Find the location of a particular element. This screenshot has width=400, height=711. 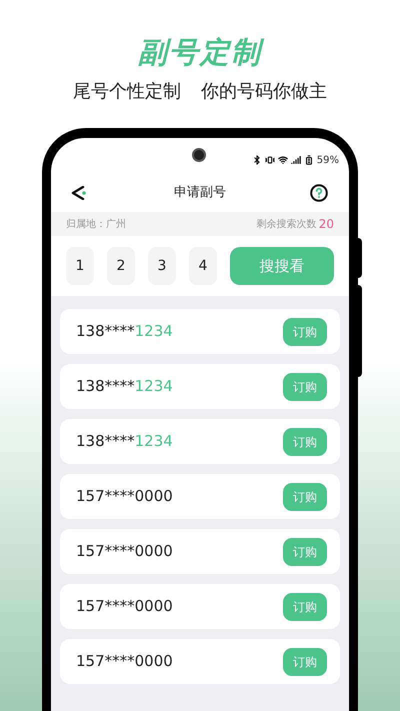

promo-subtitle: 你的号码你做主 is located at coordinates (264, 92).